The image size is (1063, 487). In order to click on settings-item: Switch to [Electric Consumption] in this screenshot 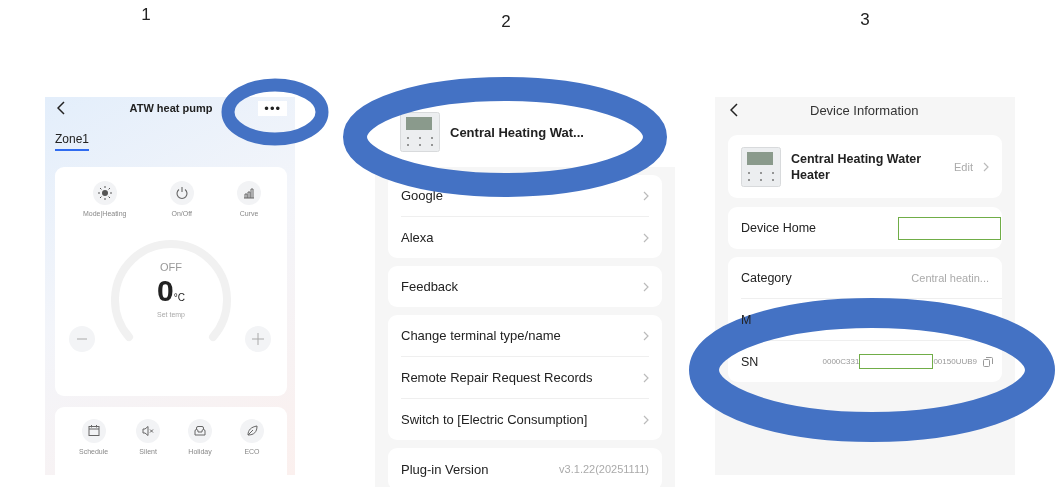, I will do `click(525, 419)`.